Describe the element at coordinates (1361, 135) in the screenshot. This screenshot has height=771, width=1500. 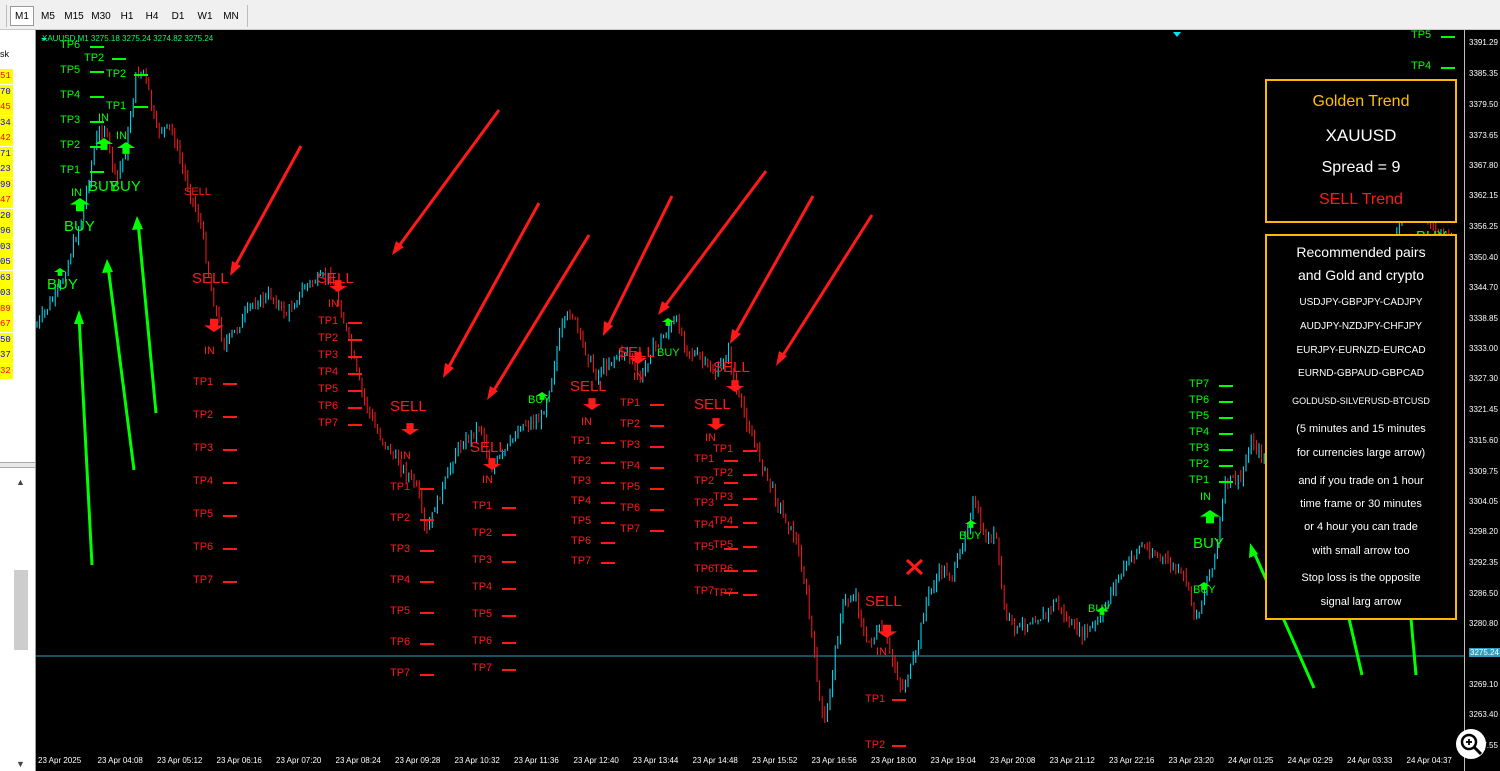
I see `symbol-label: XAUUSD` at that location.